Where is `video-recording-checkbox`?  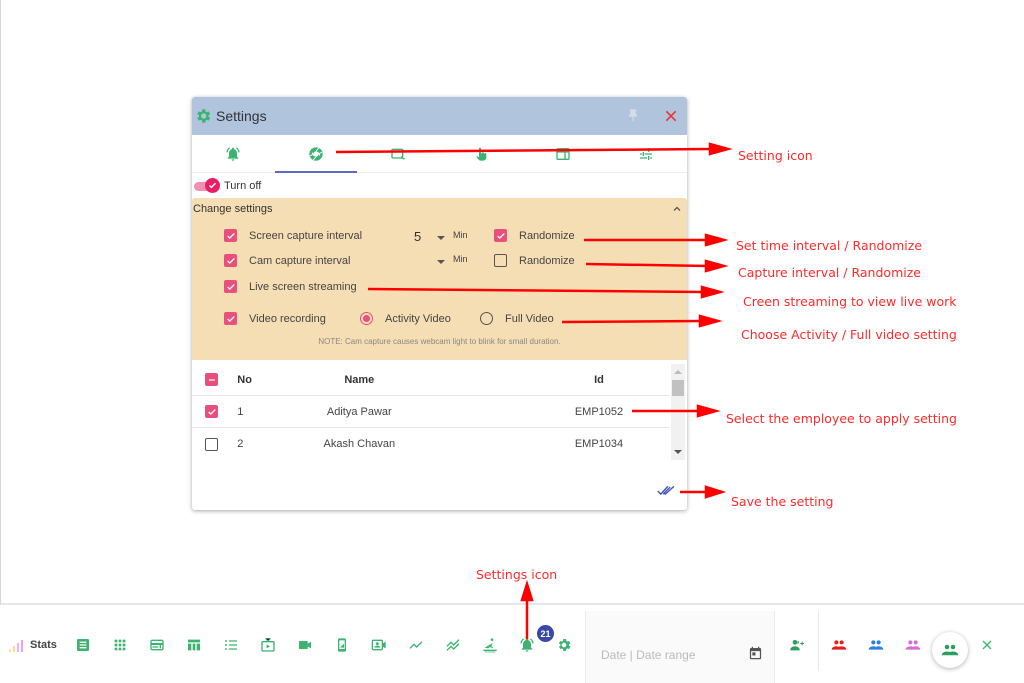 video-recording-checkbox is located at coordinates (230, 318).